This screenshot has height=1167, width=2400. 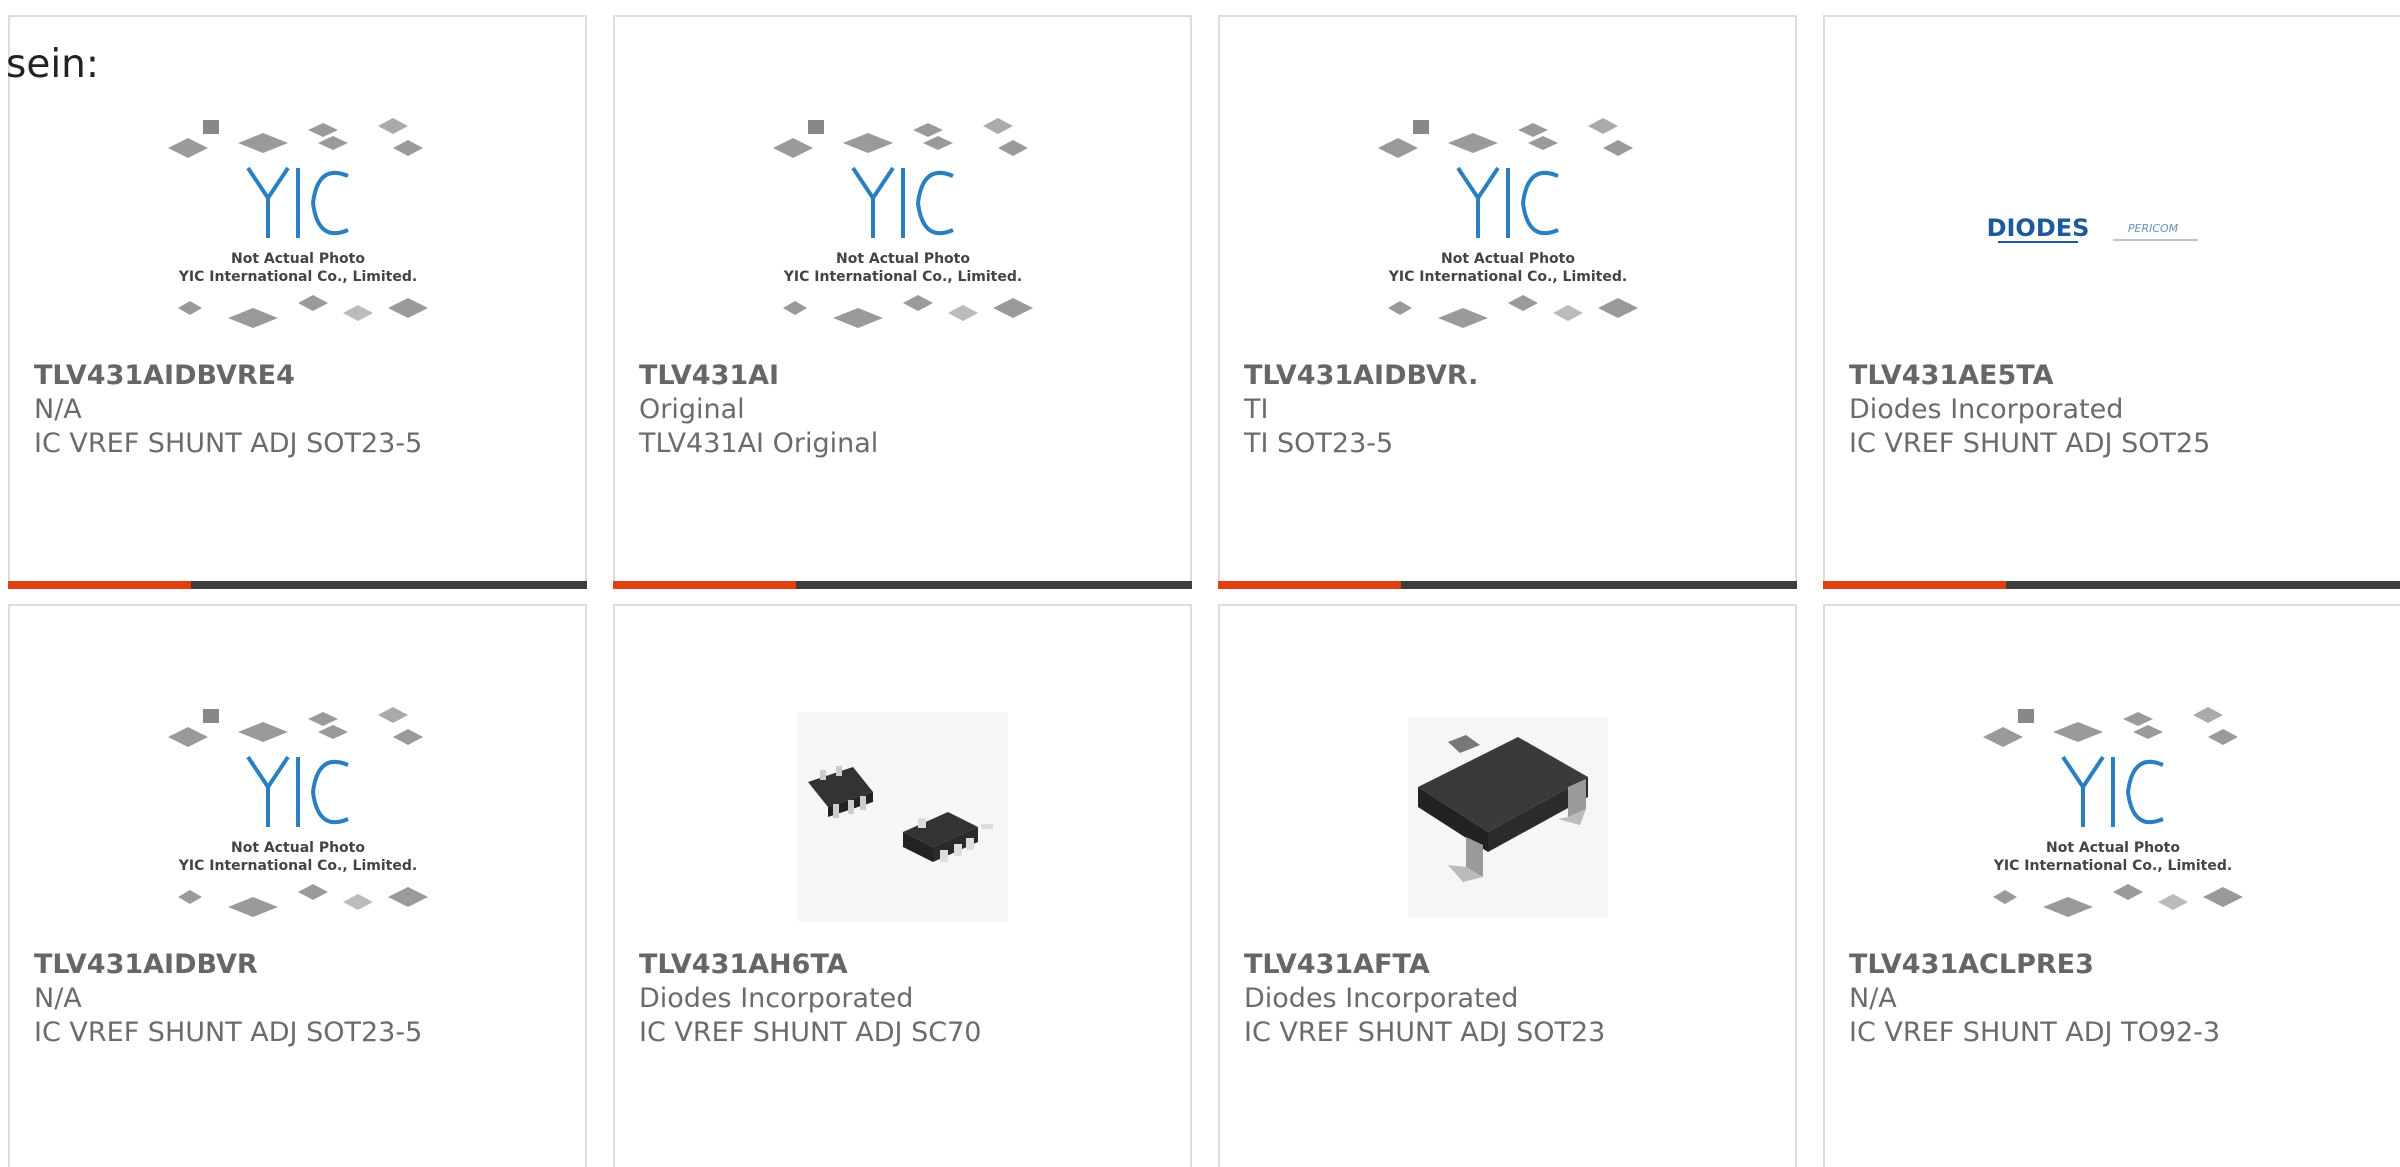 I want to click on part-number: TLV431AIDBVR., so click(x=1513, y=376).